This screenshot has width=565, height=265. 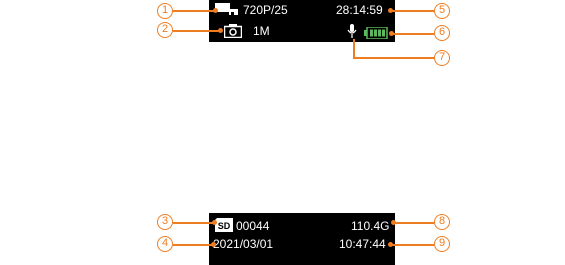 What do you see at coordinates (412, 11) in the screenshot?
I see `callout-5-leader` at bounding box center [412, 11].